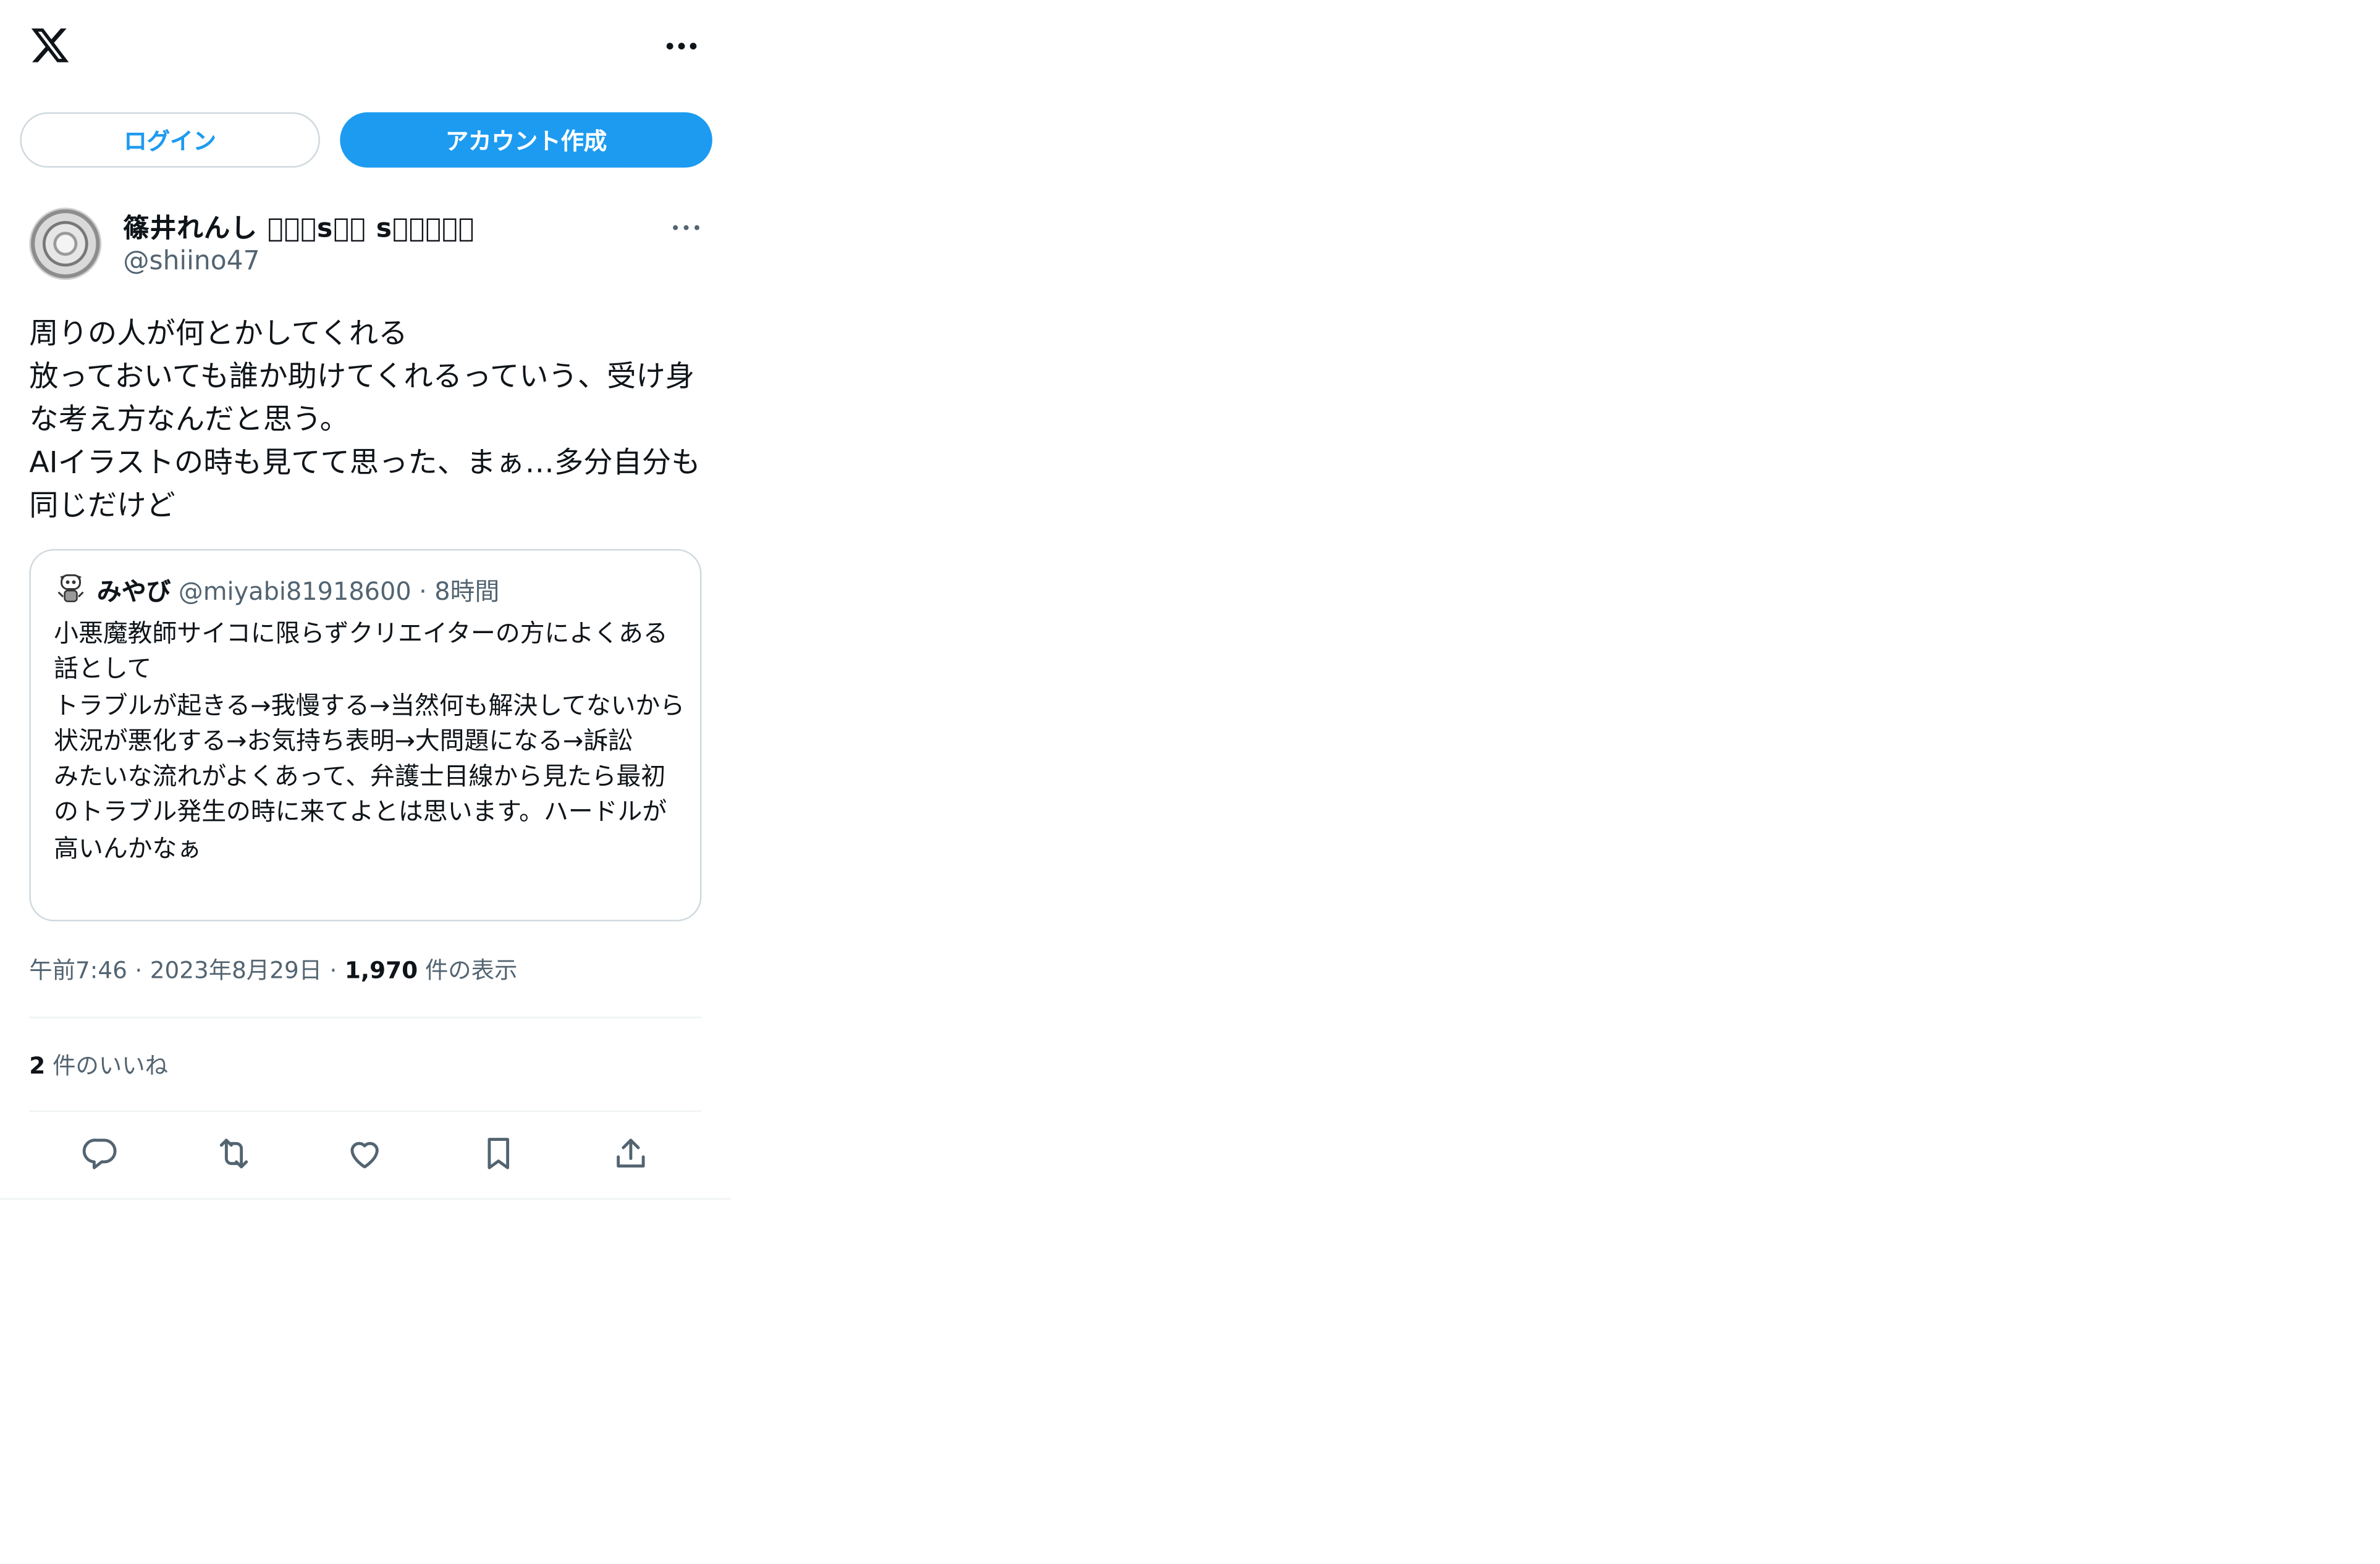  I want to click on likes-label: 件のいいね, so click(106, 1066).